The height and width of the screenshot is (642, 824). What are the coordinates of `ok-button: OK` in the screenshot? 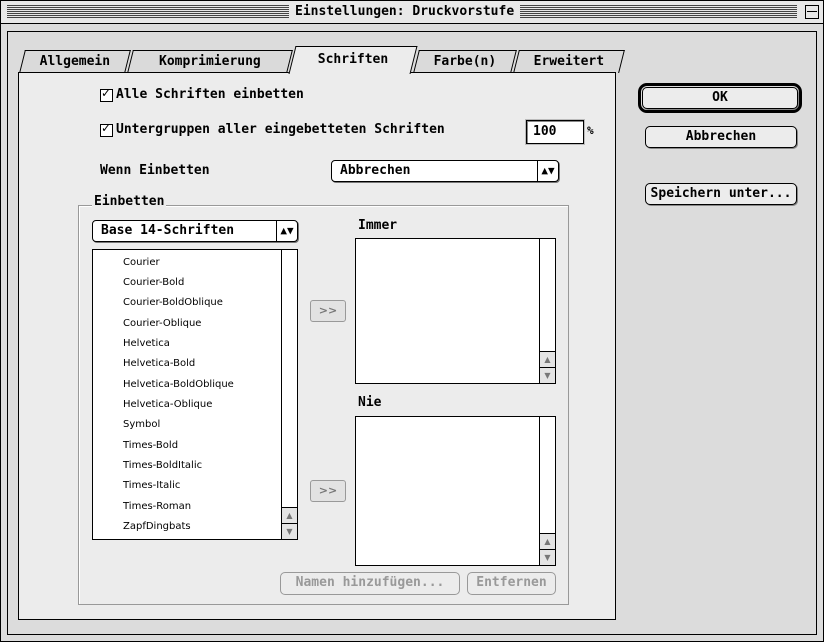 It's located at (720, 98).